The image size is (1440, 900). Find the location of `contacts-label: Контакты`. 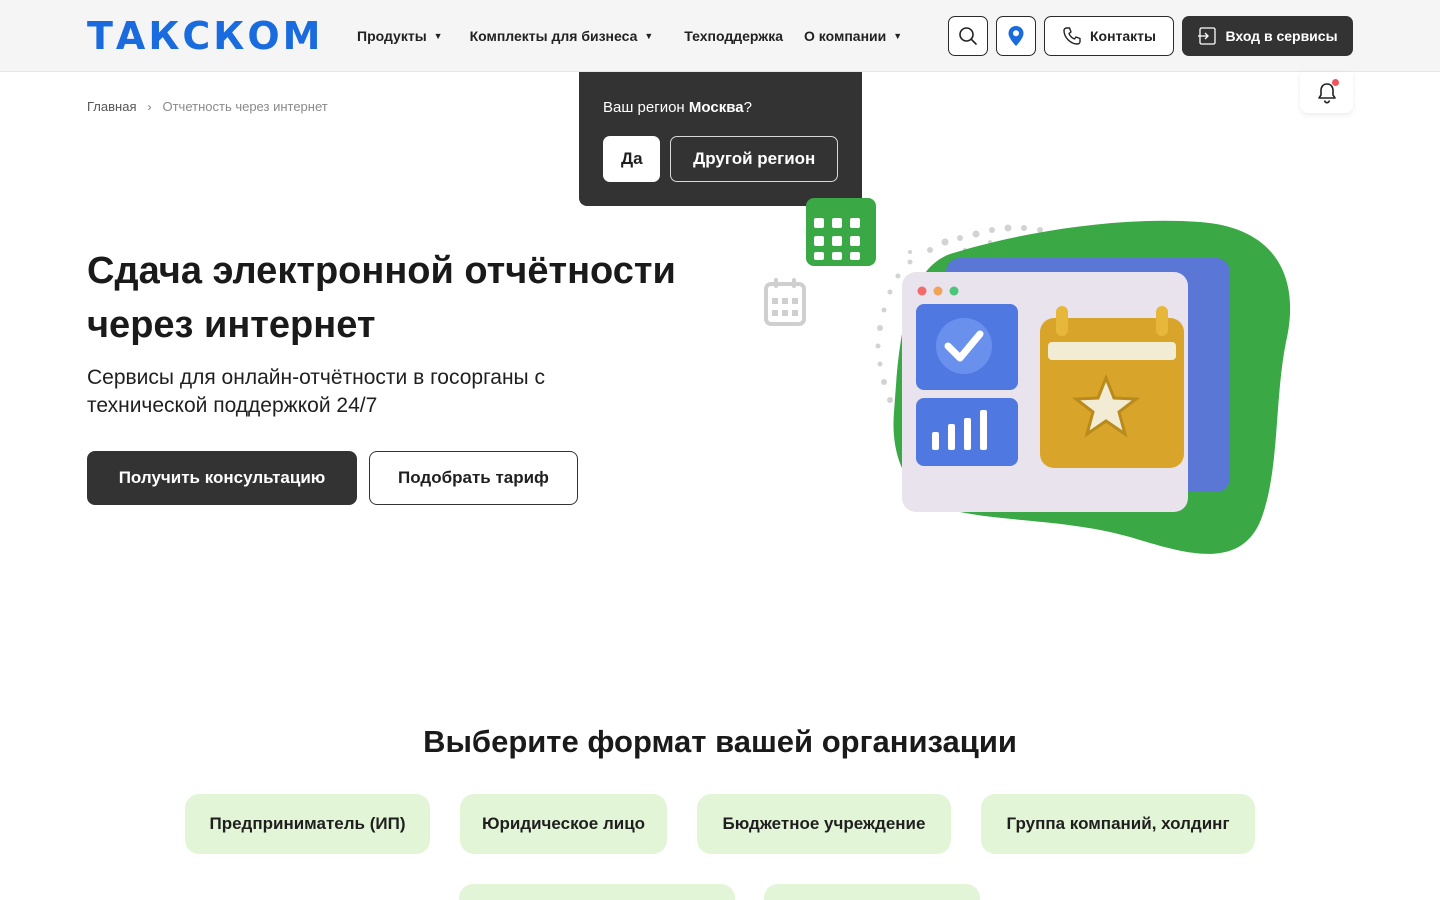

contacts-label: Контакты is located at coordinates (1122, 36).